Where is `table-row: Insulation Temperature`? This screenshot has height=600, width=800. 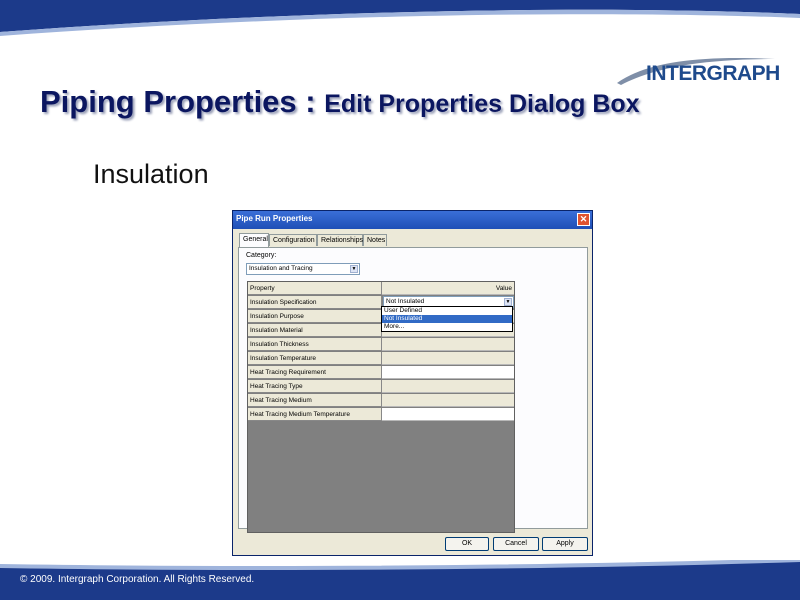 table-row: Insulation Temperature is located at coordinates (381, 359).